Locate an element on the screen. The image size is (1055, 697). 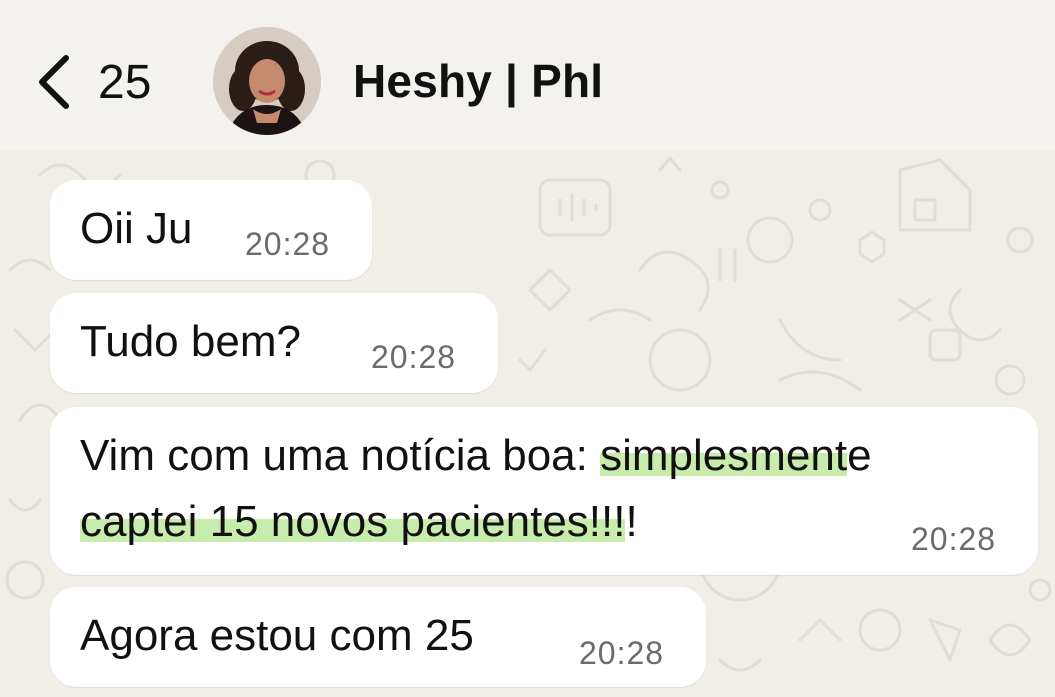
message-text: Tudo bem? is located at coordinates (190, 341).